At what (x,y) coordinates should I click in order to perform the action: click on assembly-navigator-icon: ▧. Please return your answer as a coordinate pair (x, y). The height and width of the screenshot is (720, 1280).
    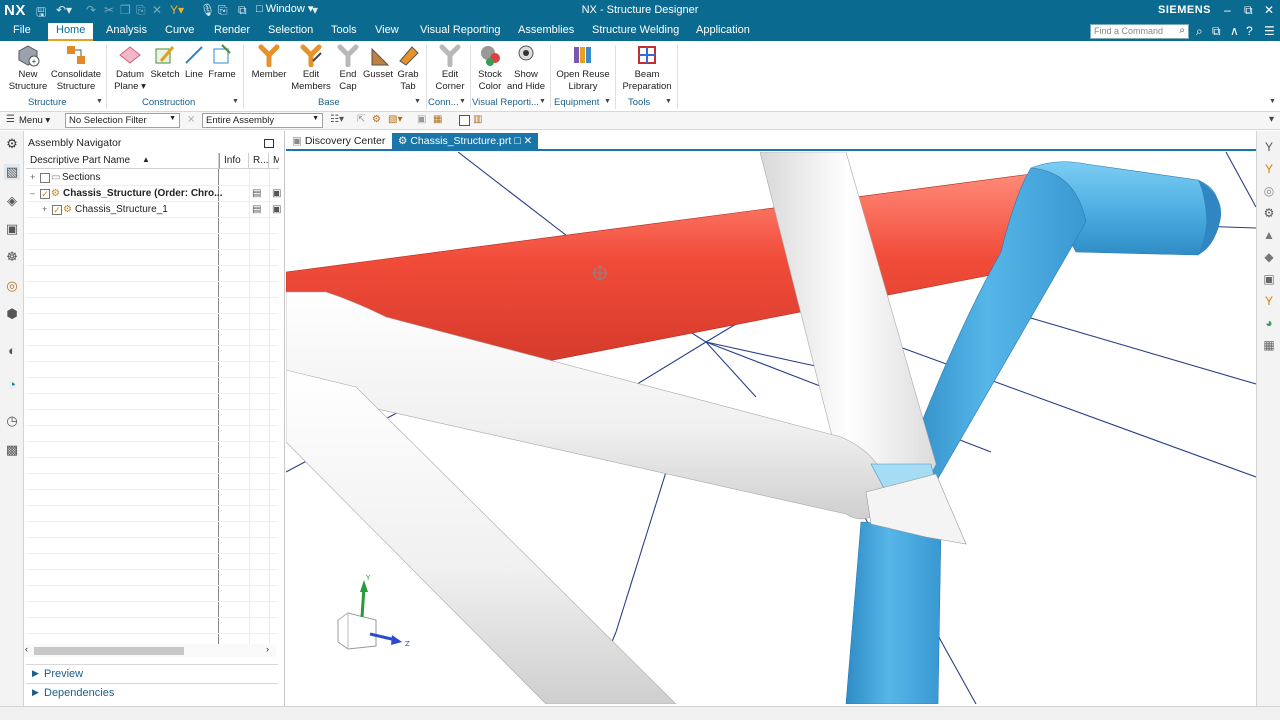
    Looking at the image, I should click on (12, 172).